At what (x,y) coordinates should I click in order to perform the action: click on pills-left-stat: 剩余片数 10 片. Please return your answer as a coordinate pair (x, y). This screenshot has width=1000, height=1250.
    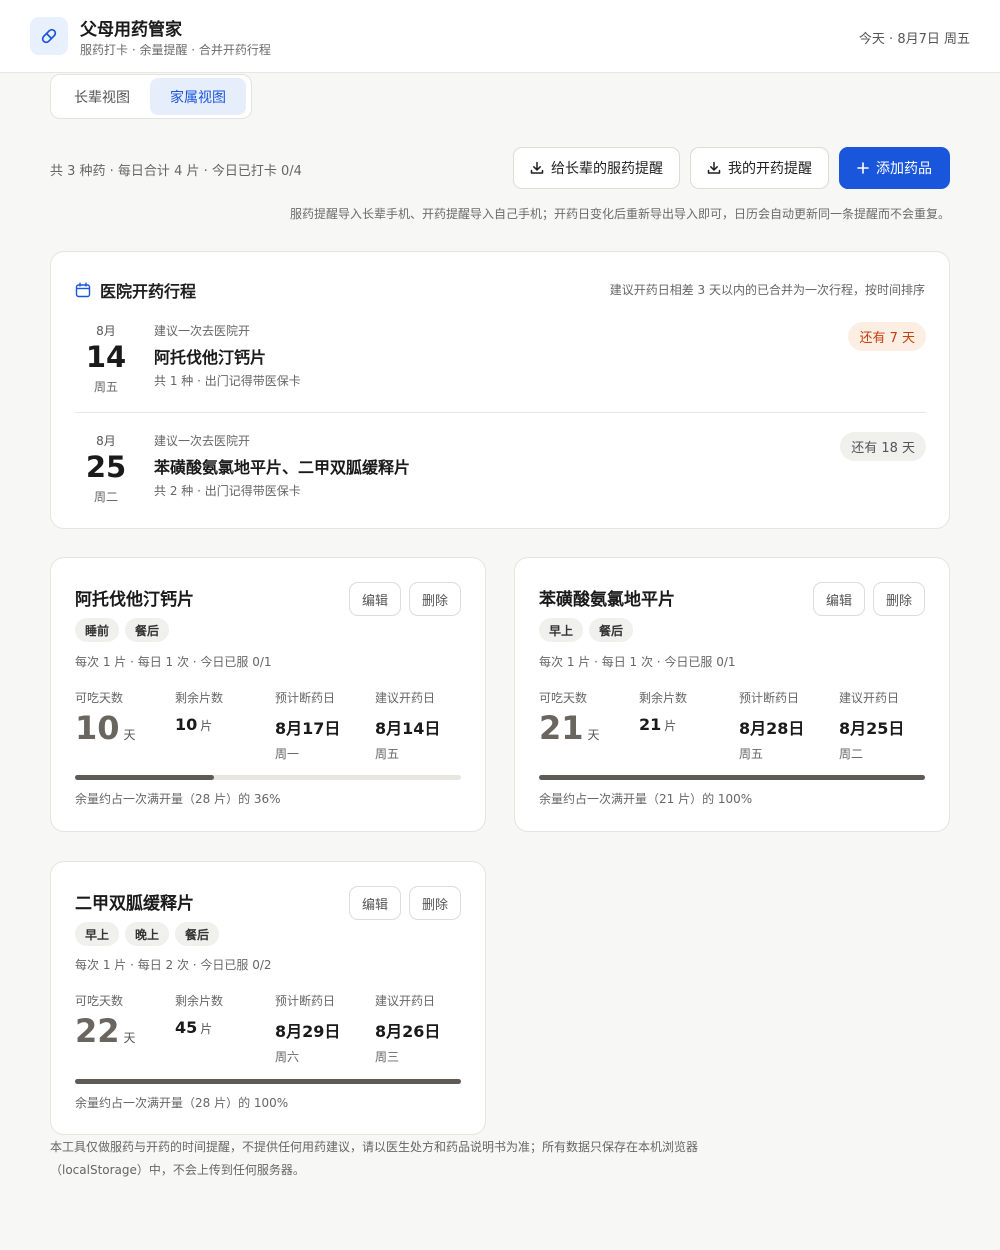
    Looking at the image, I should click on (225, 711).